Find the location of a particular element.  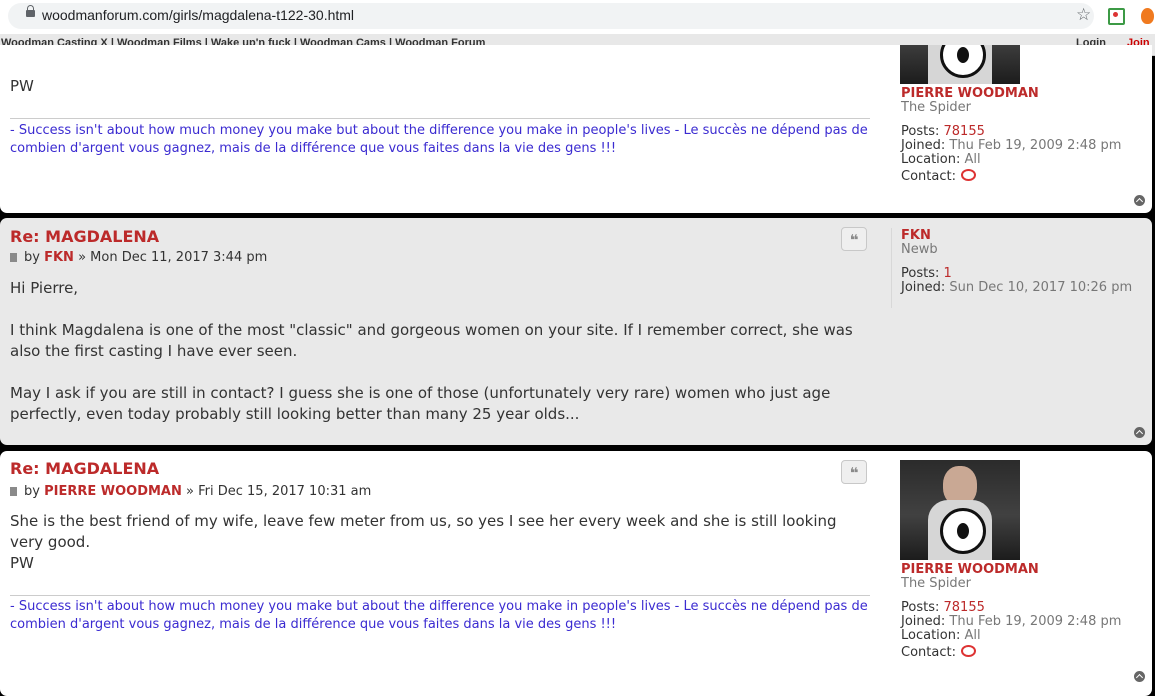

post-date: » Fri Dec 15, 2017 10:31 am is located at coordinates (279, 491).